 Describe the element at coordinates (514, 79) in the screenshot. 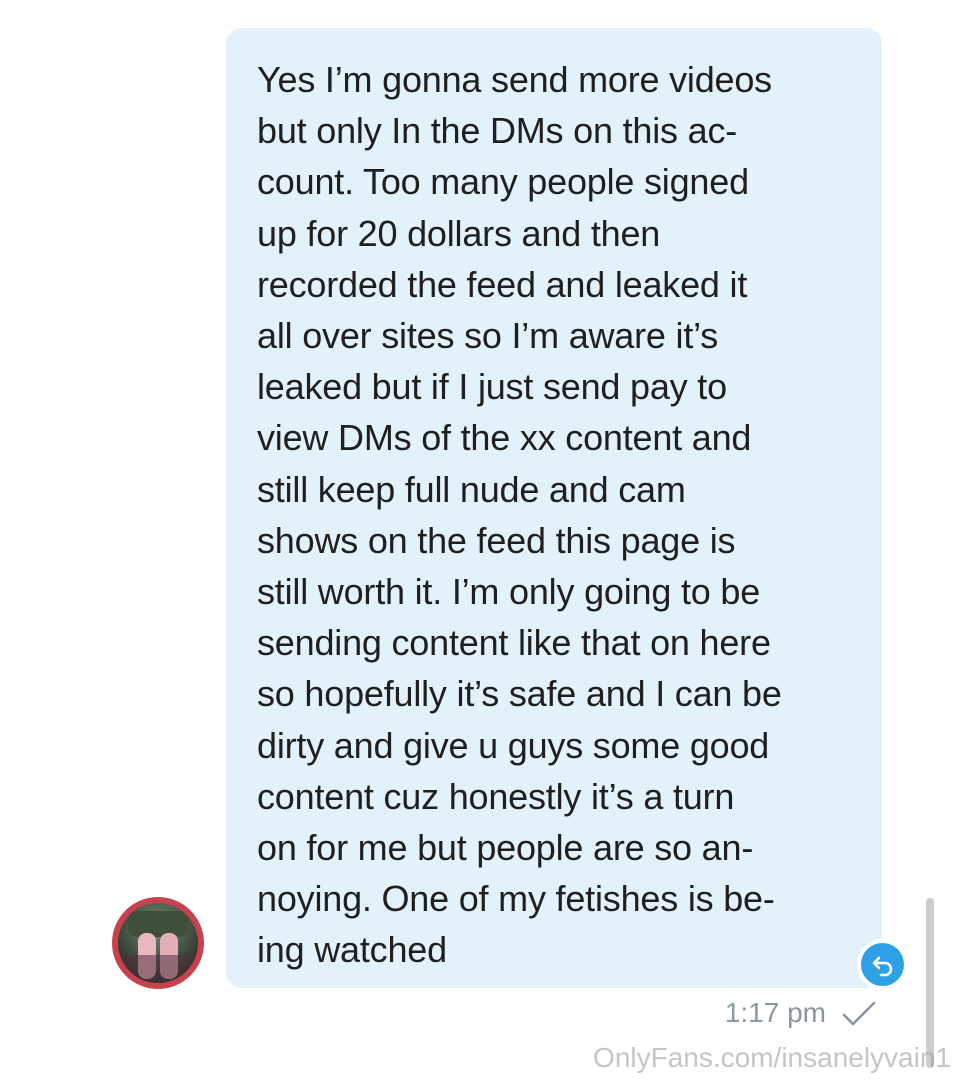

I see `message-line: Yes I’m gonna send more videos` at that location.